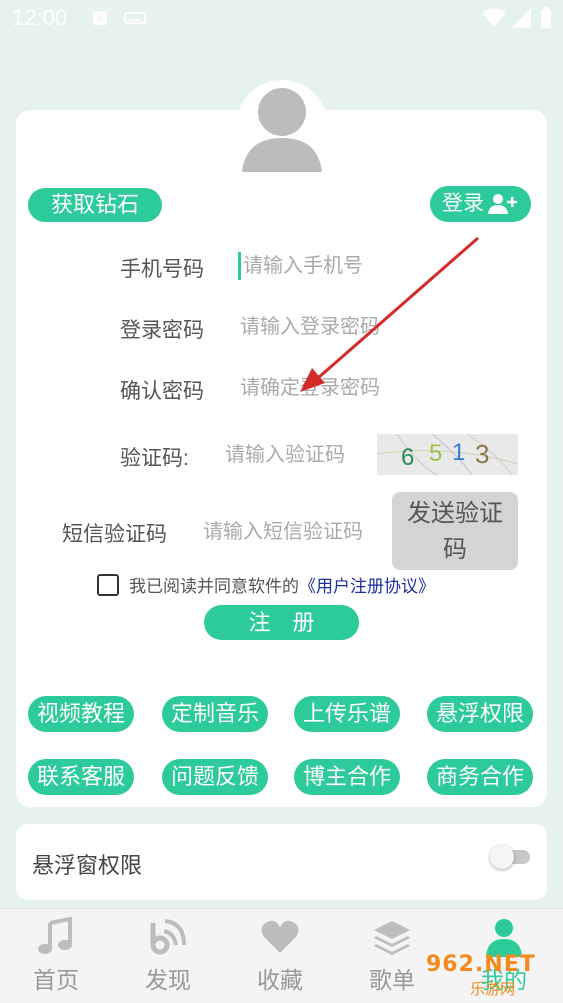 Image resolution: width=563 pixels, height=1003 pixels. I want to click on sms-code-input, so click(295, 532).